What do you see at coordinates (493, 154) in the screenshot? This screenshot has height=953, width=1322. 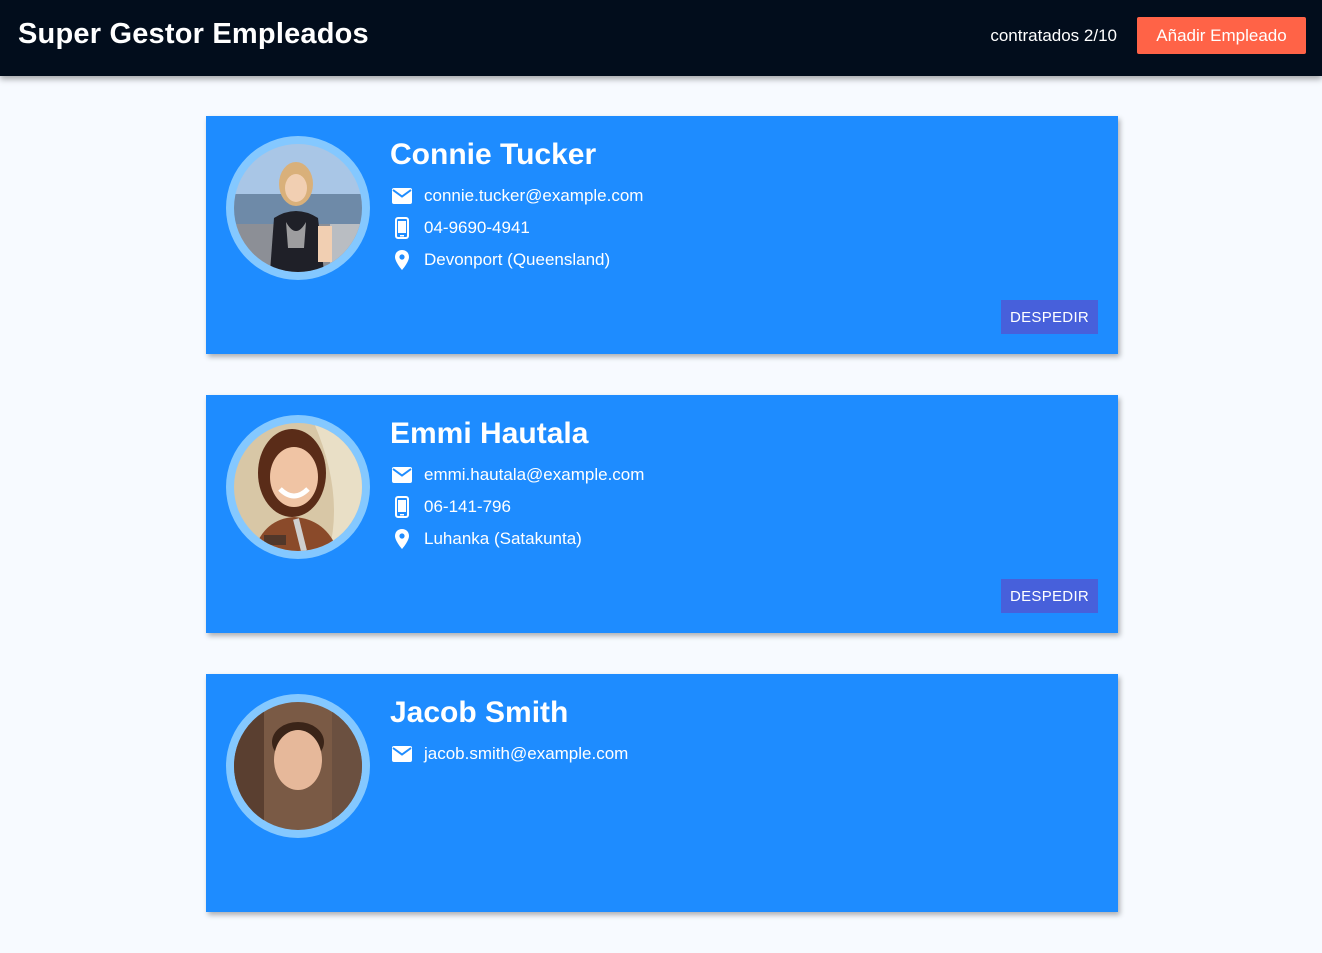 I see `employee-name: Connie Tucker` at bounding box center [493, 154].